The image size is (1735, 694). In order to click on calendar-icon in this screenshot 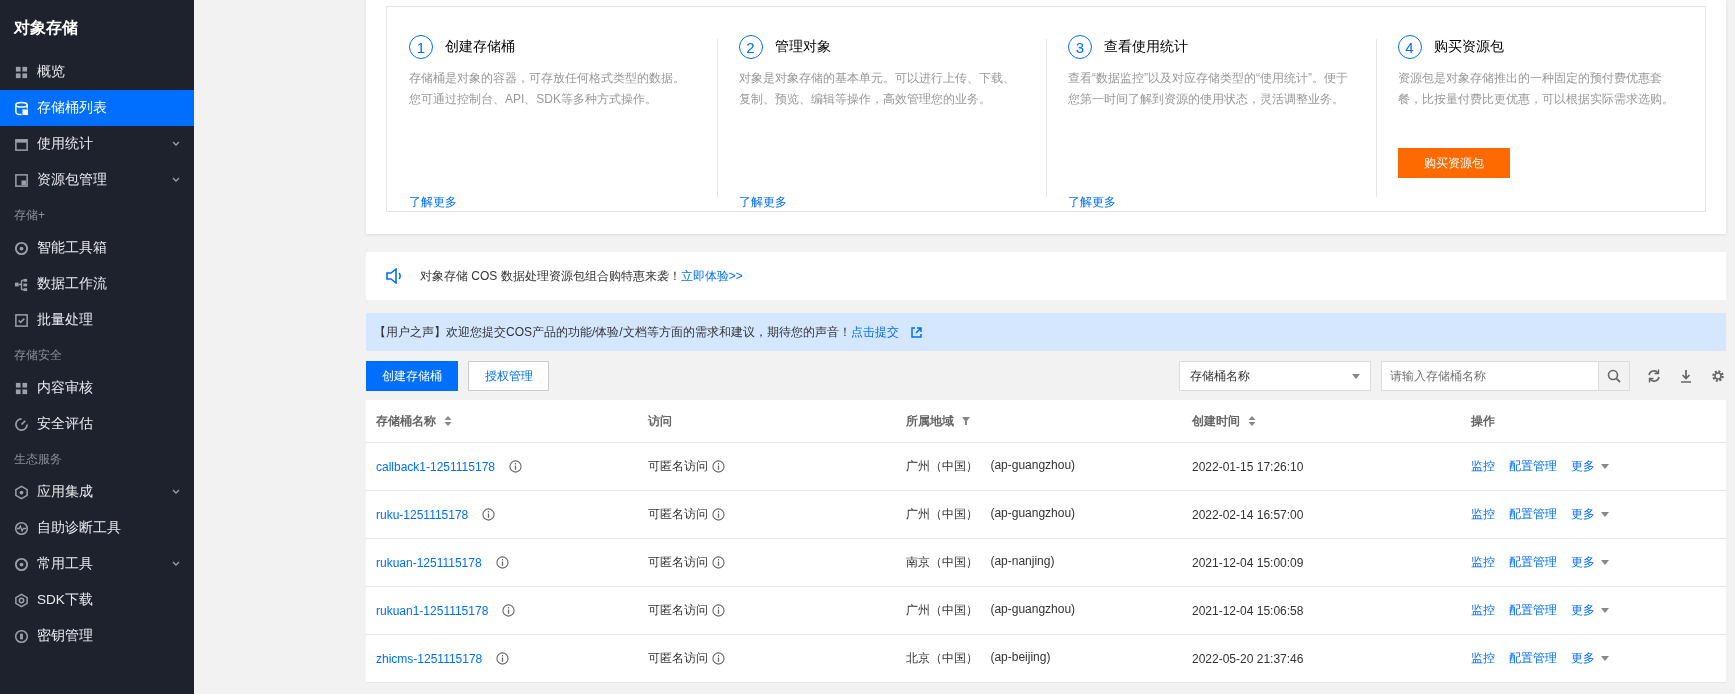, I will do `click(21, 144)`.